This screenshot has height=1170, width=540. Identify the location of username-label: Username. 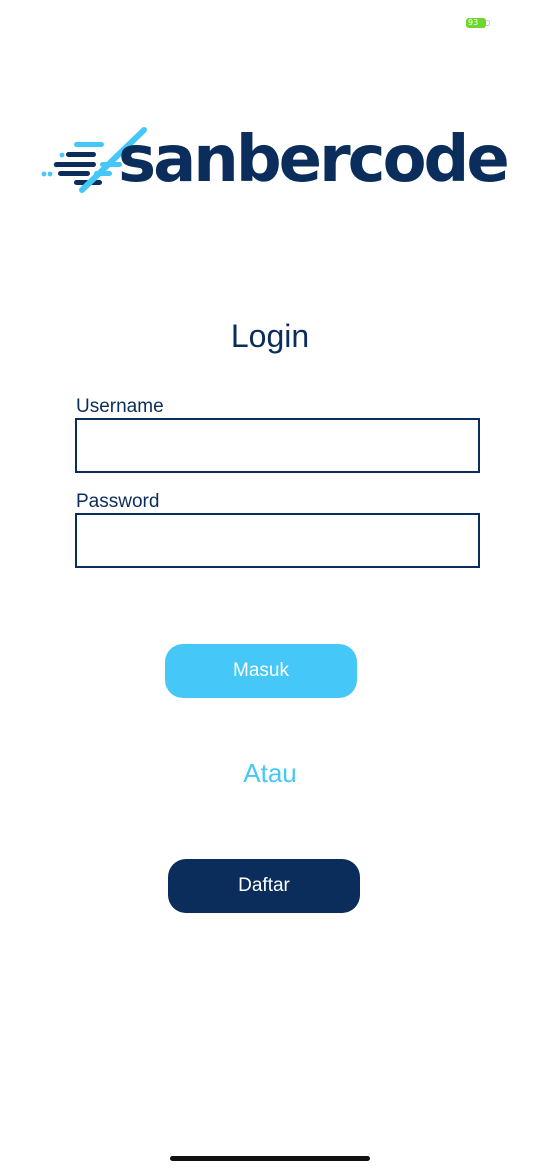
(120, 406).